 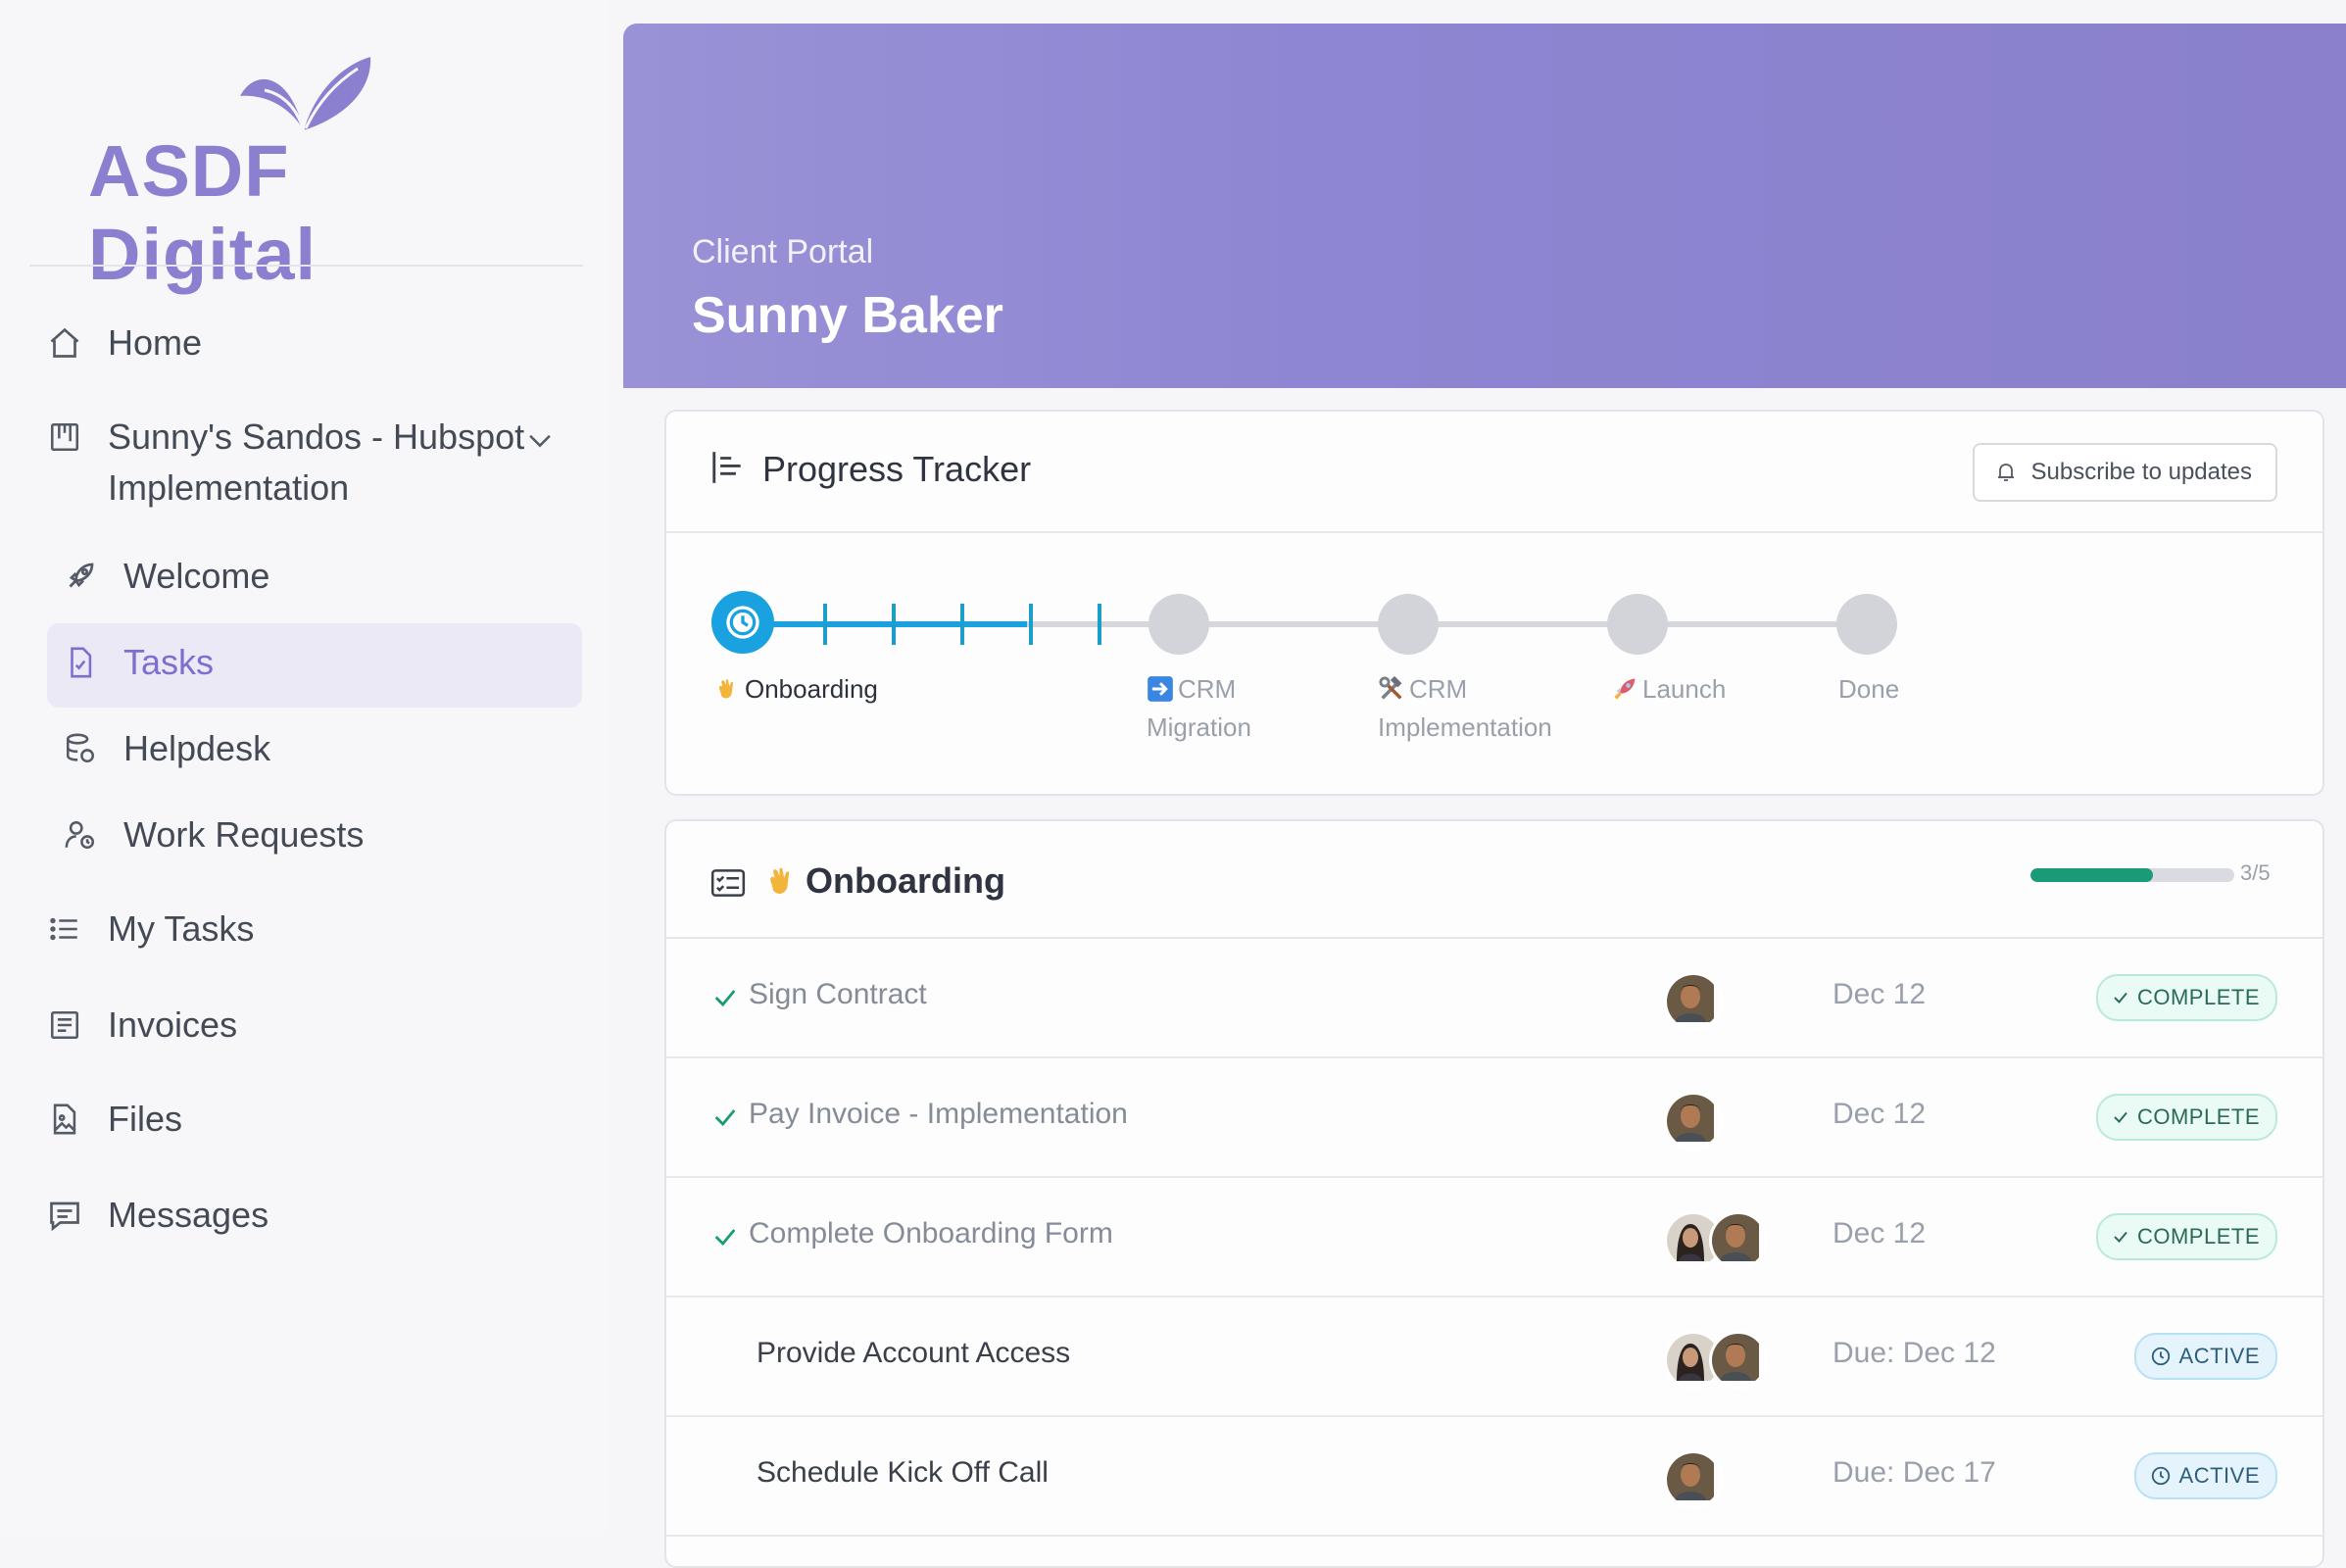 I want to click on client-name: Sunny Baker, so click(x=847, y=315).